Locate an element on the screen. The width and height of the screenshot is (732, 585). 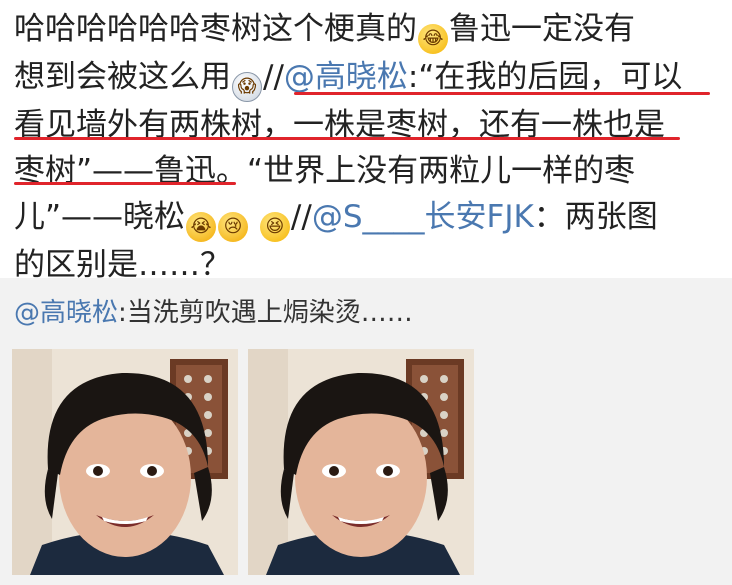
post-text-line2: 想到会被这么用 is located at coordinates (122, 77).